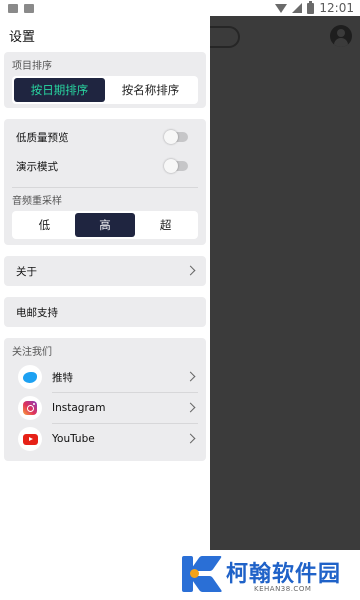 The height and width of the screenshot is (600, 360). I want to click on resample-caption: 音频重采样, so click(37, 201).